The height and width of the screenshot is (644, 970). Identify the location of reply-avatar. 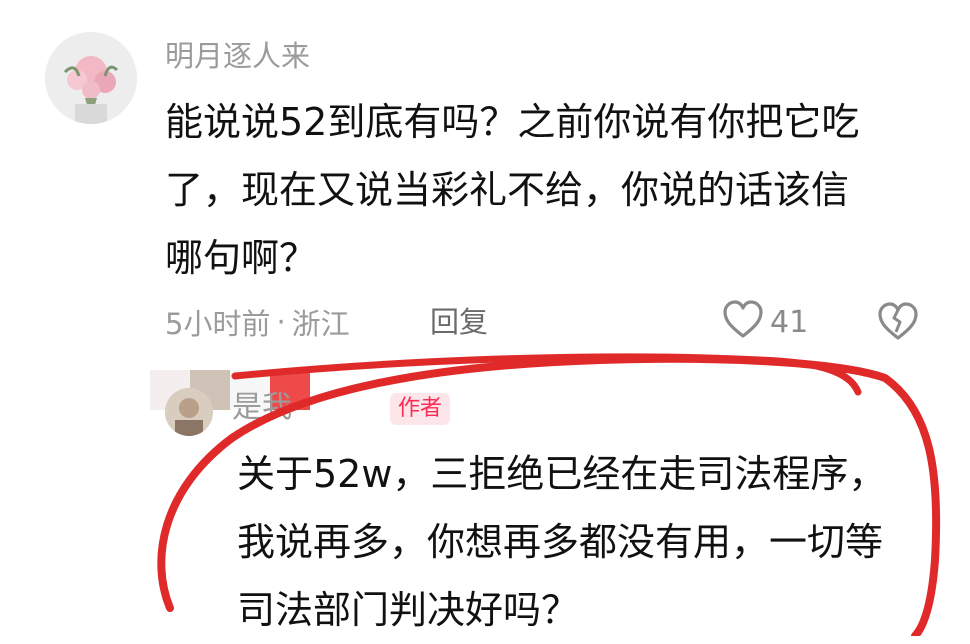
(189, 412).